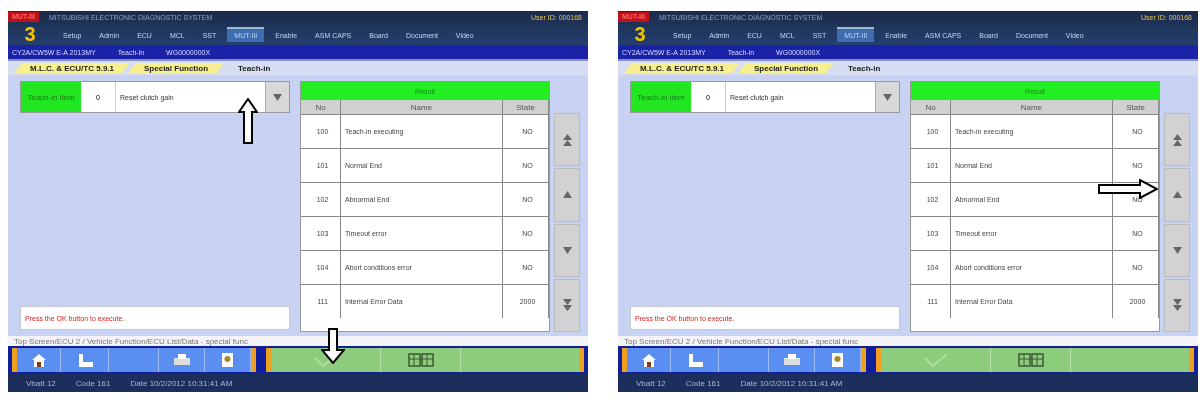 This screenshot has height=403, width=1199. I want to click on check-icon, so click(935, 360).